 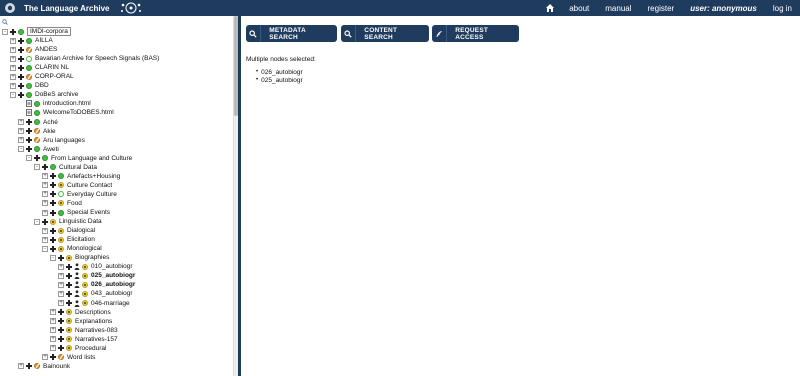 What do you see at coordinates (96, 339) in the screenshot?
I see `tree-node-label: Narratives-157` at bounding box center [96, 339].